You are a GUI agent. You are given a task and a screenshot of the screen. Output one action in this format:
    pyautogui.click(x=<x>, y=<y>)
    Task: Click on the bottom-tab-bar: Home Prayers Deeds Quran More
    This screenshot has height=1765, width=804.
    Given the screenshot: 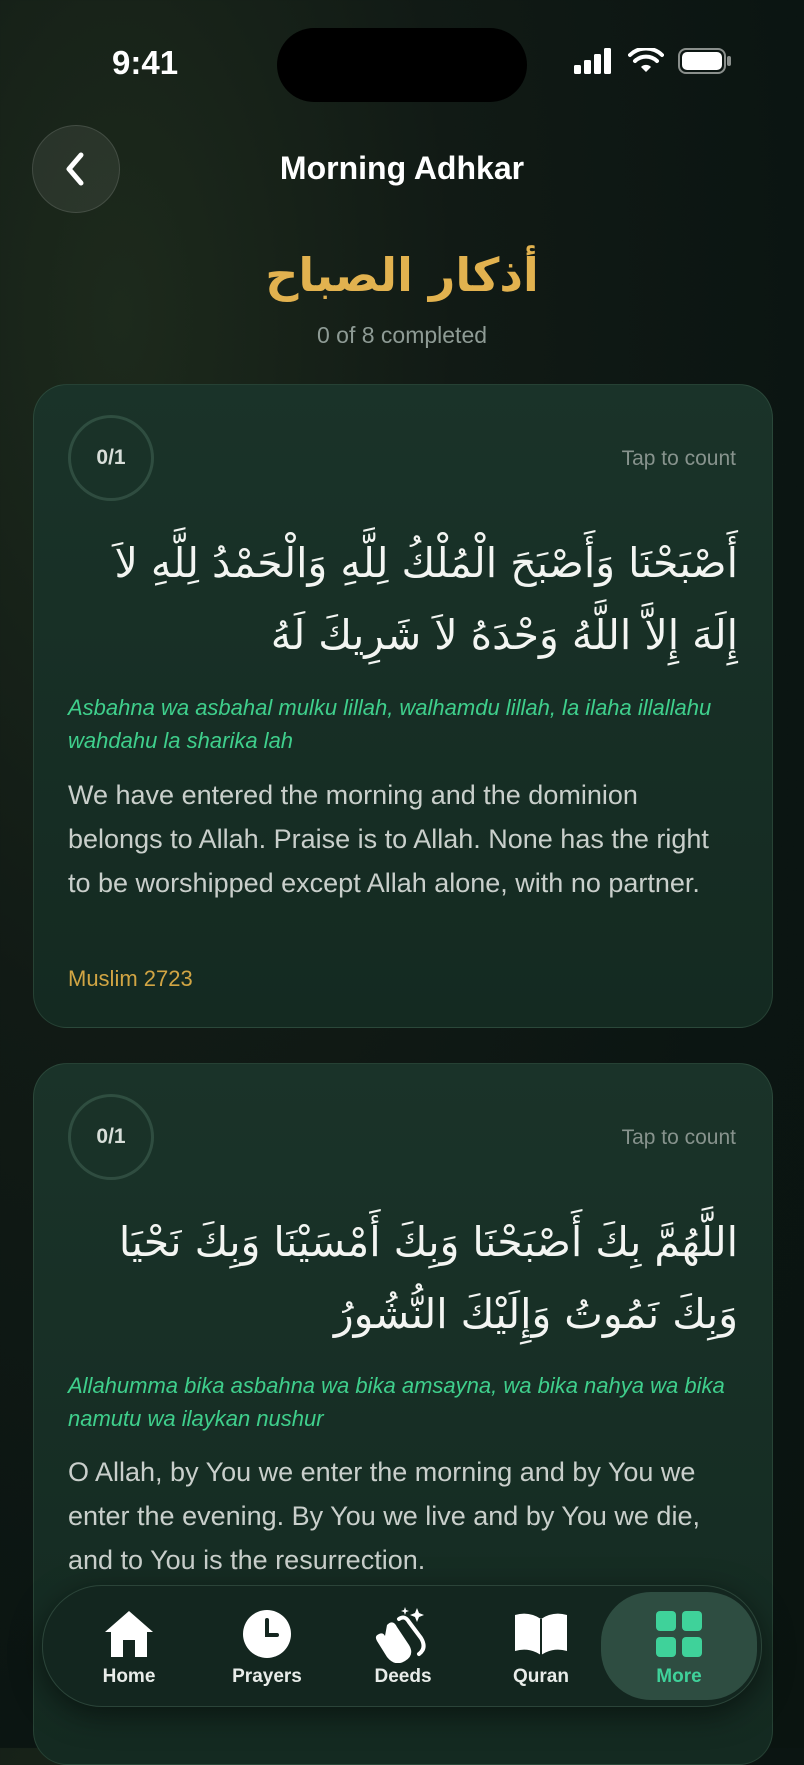 What is the action you would take?
    pyautogui.click(x=402, y=1646)
    